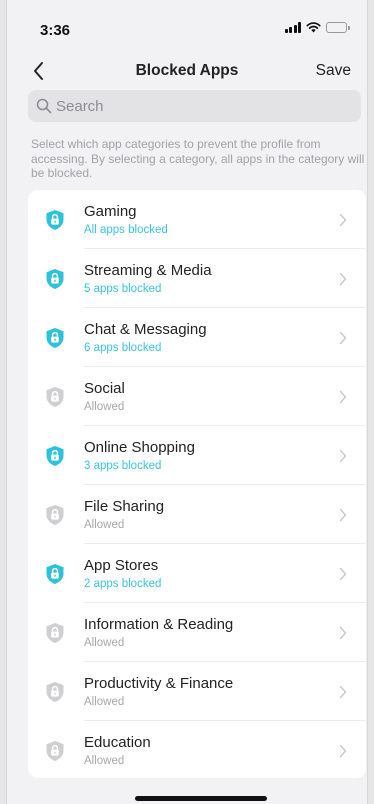  What do you see at coordinates (197, 219) in the screenshot?
I see `category-row: Gaming All apps blocked` at bounding box center [197, 219].